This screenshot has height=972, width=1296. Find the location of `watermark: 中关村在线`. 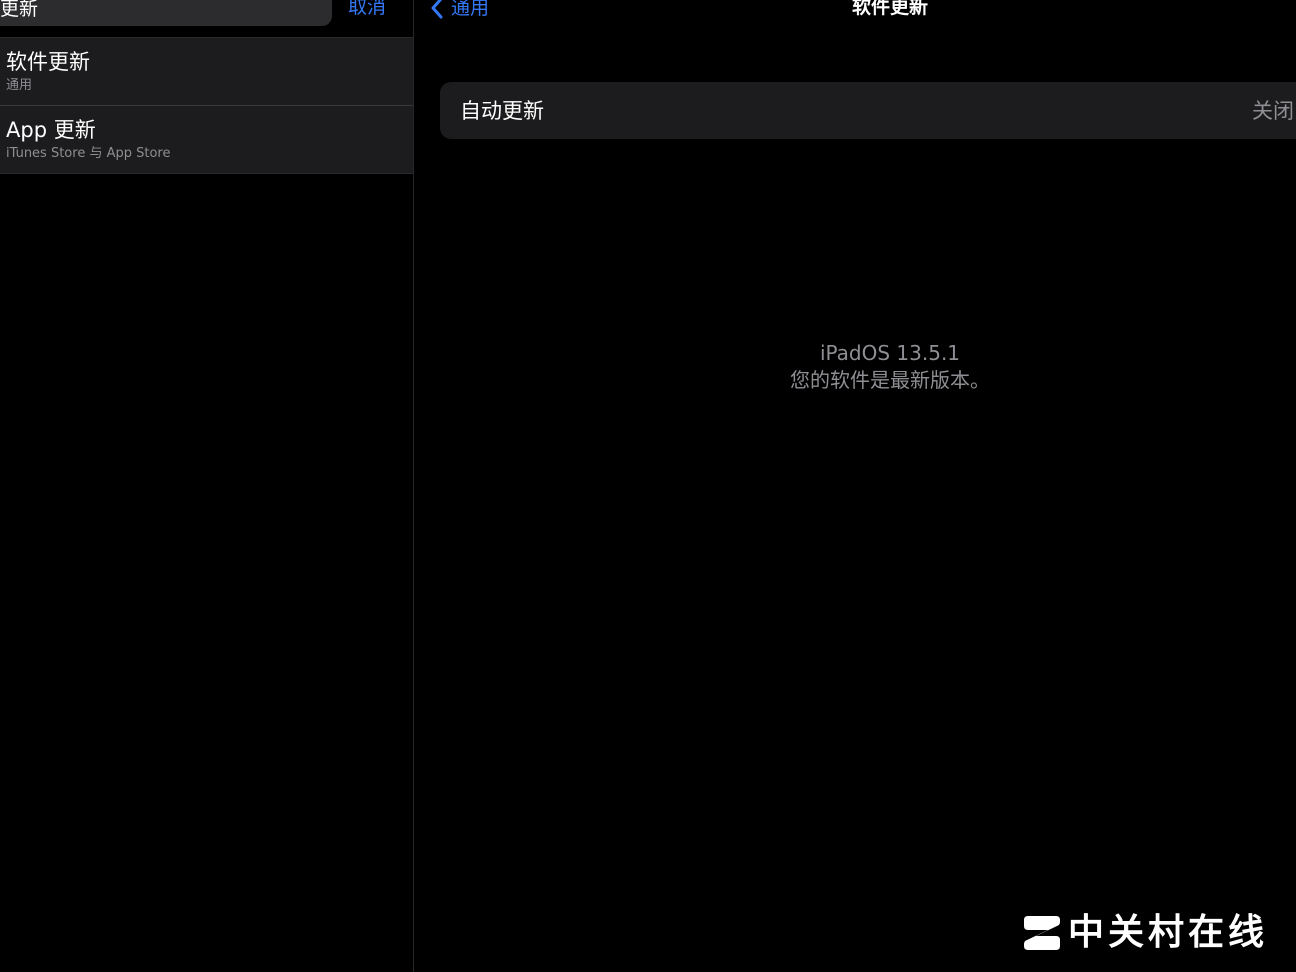

watermark: 中关村在线 is located at coordinates (1145, 933).